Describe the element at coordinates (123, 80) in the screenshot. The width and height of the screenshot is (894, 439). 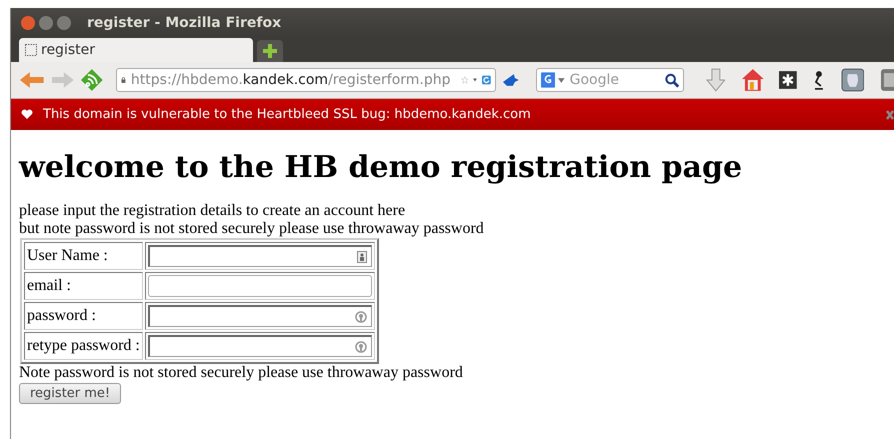
I see `lock-icon` at that location.